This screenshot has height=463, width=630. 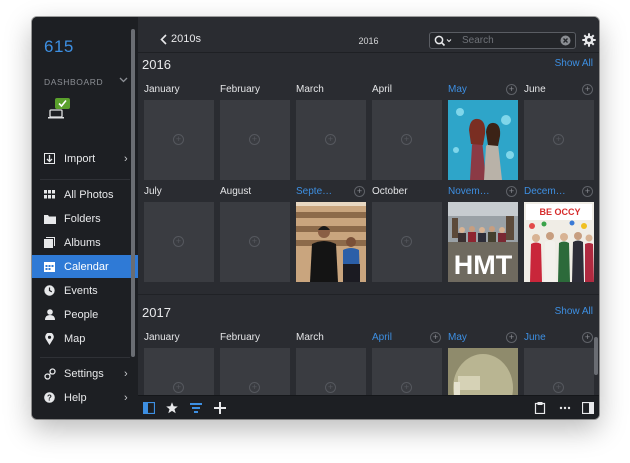 I want to click on photo-may-2016, so click(x=483, y=140).